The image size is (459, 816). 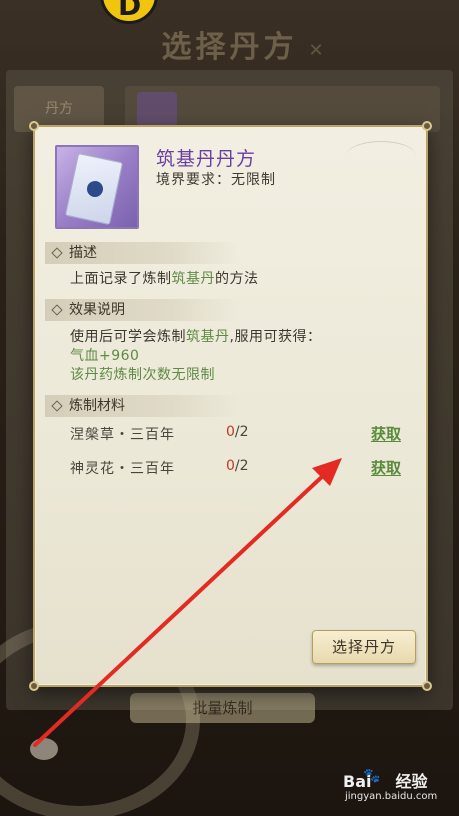 I want to click on description-text: 上面记录了炼制筑基丹的方法, so click(x=164, y=278).